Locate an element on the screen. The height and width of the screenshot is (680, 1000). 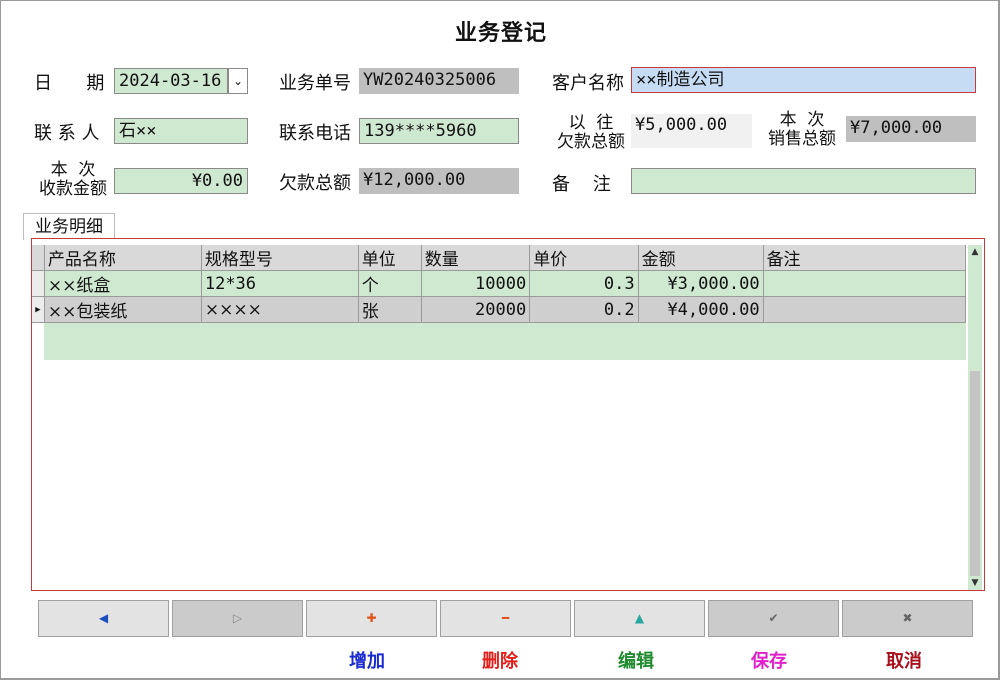
prev-arrow-icon: ◀ is located at coordinates (103, 618).